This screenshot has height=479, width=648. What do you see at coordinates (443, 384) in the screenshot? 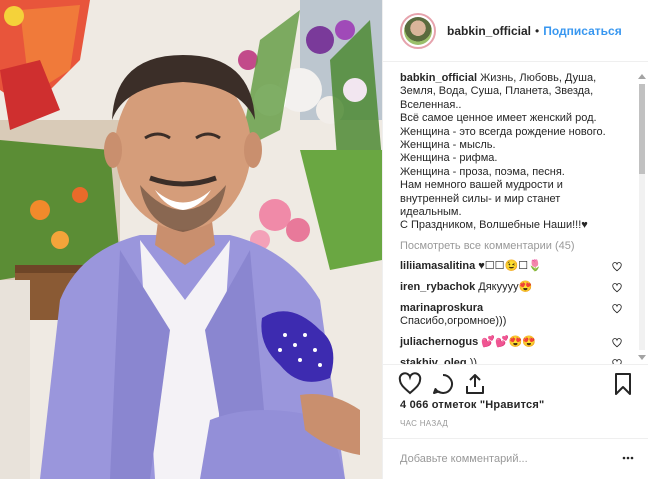
I see `comment-icon` at bounding box center [443, 384].